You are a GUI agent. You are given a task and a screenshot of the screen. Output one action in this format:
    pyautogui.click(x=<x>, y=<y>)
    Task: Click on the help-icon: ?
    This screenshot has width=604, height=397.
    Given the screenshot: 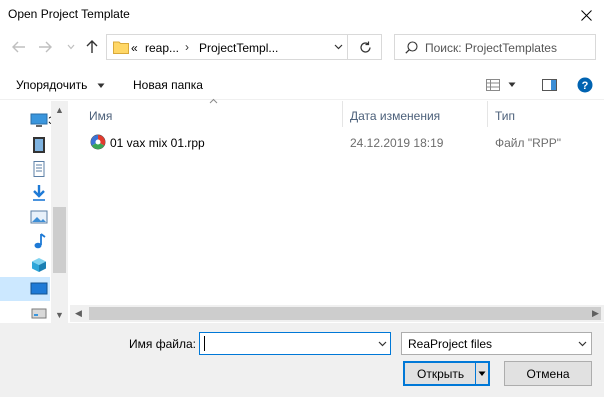 What is the action you would take?
    pyautogui.click(x=585, y=85)
    